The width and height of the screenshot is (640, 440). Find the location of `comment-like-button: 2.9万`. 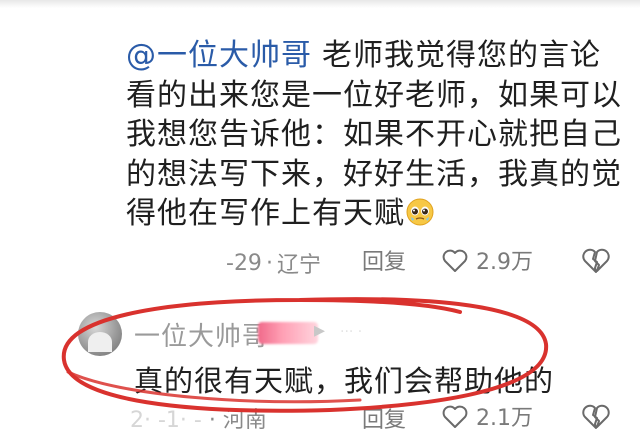

comment-like-button: 2.9万 is located at coordinates (486, 260).